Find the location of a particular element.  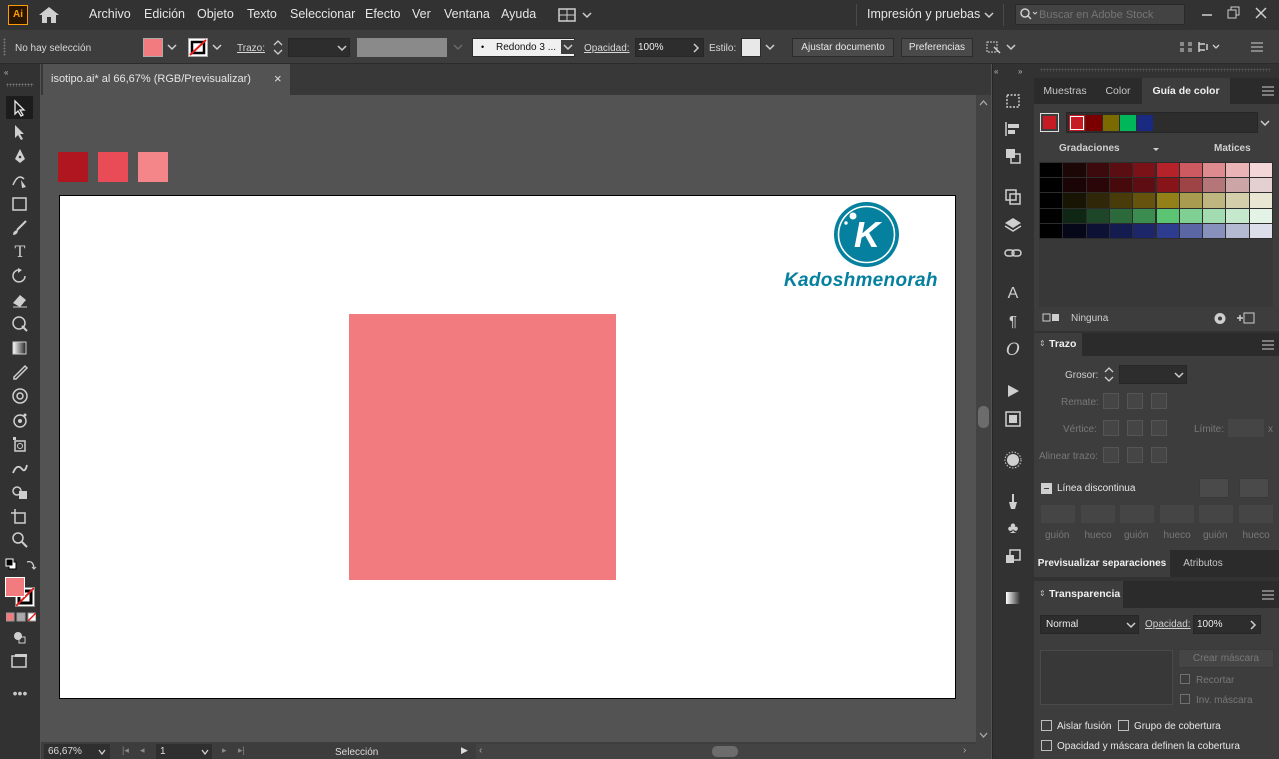

align-panel-icon is located at coordinates (1013, 129).